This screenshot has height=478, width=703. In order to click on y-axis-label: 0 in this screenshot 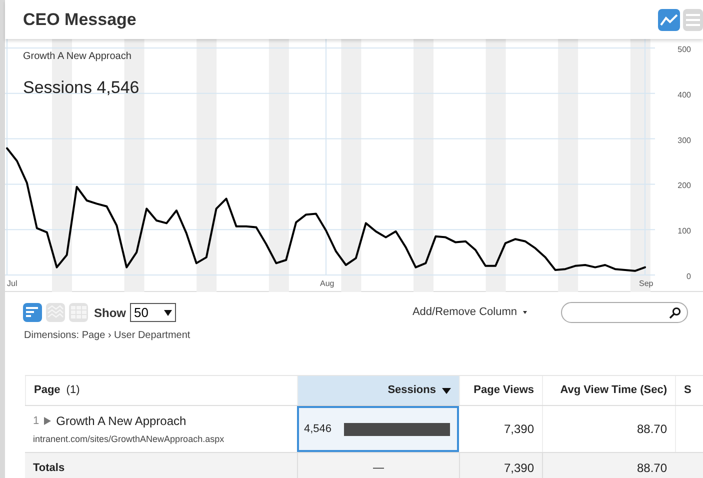, I will do `click(688, 277)`.